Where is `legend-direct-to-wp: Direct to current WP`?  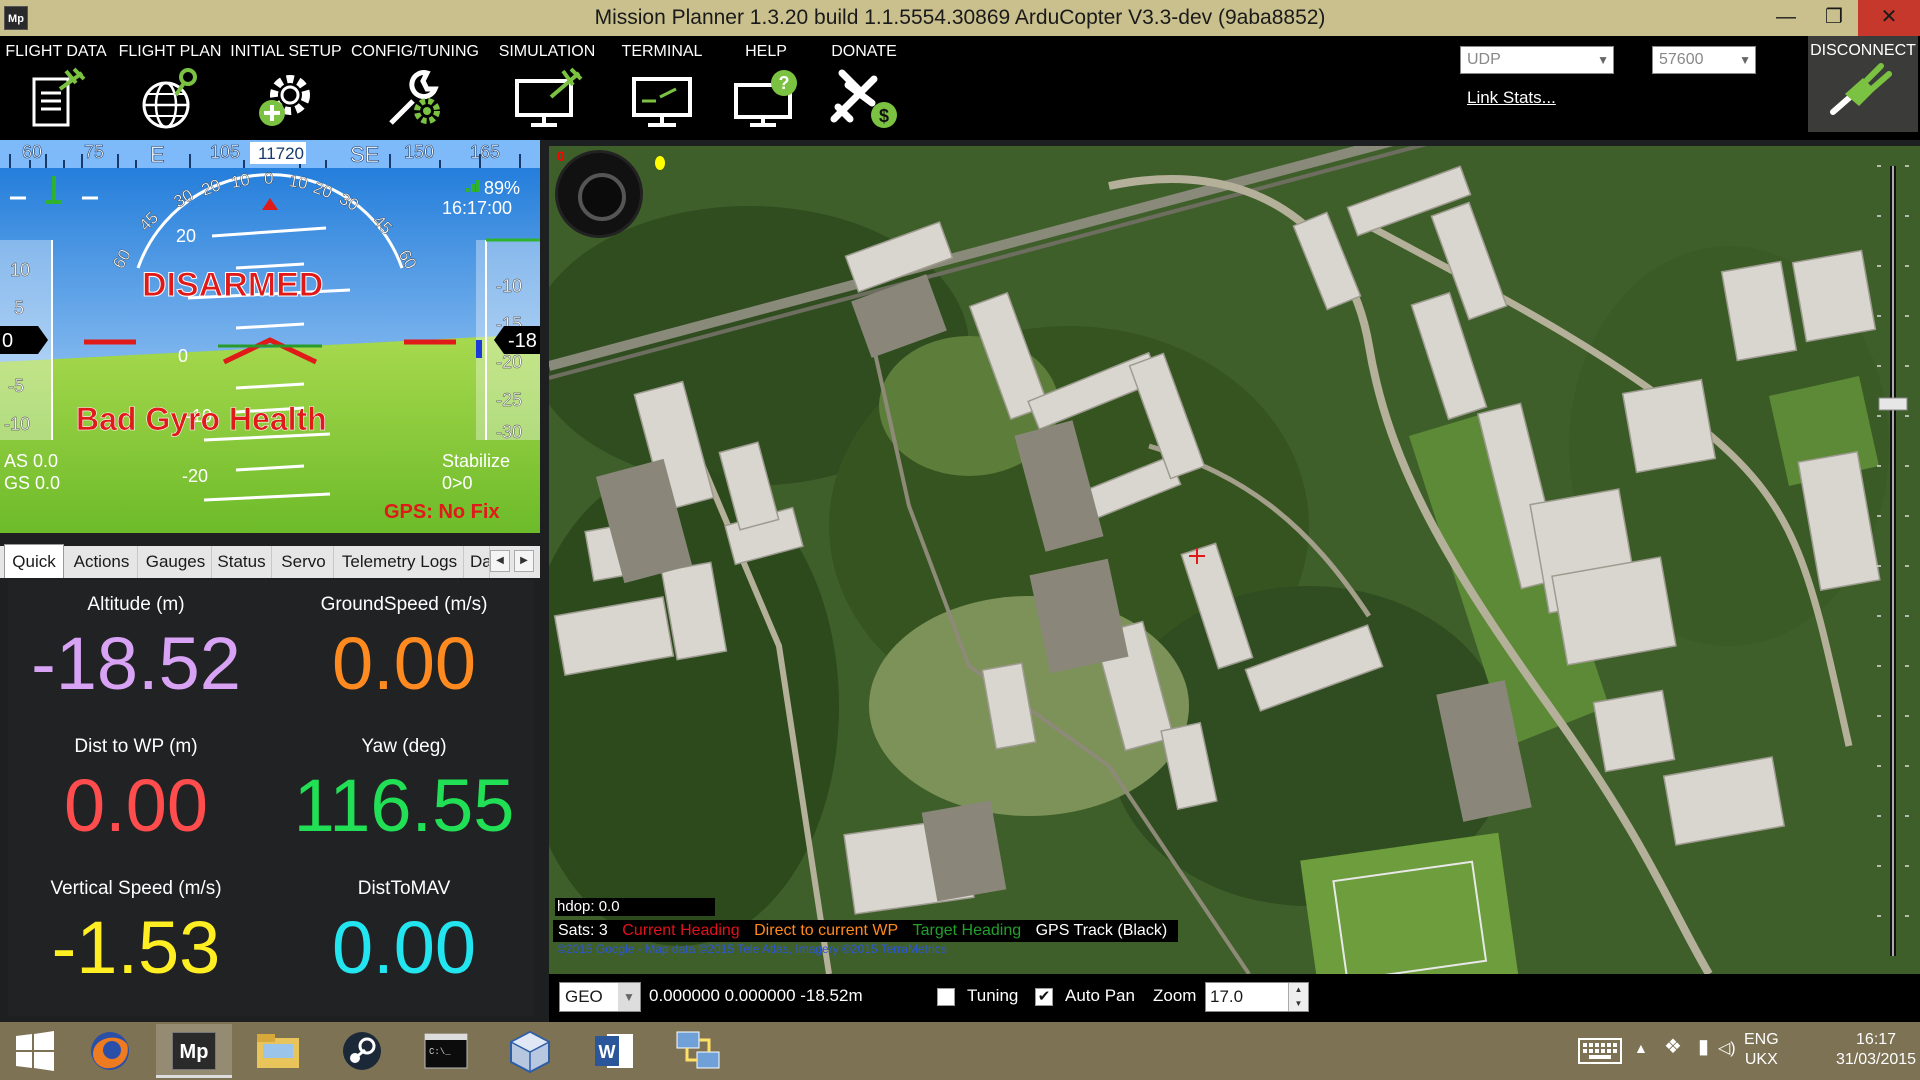
legend-direct-to-wp: Direct to current WP is located at coordinates (826, 930).